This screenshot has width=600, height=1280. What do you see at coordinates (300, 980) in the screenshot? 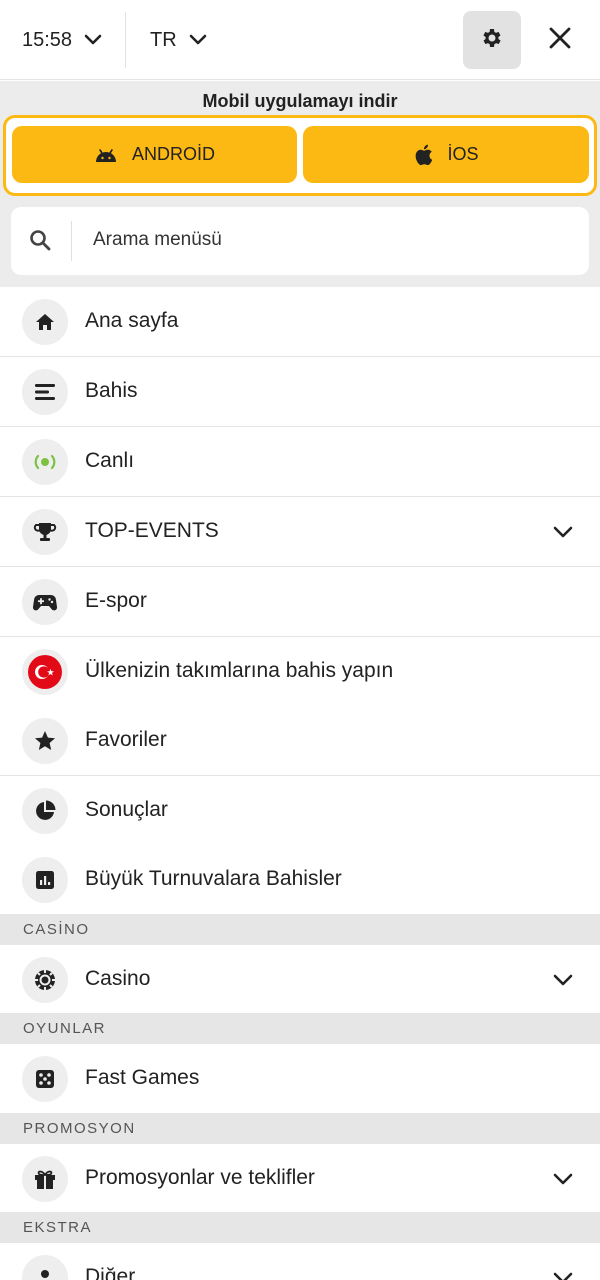
I see `menu-item-casino: Casino` at bounding box center [300, 980].